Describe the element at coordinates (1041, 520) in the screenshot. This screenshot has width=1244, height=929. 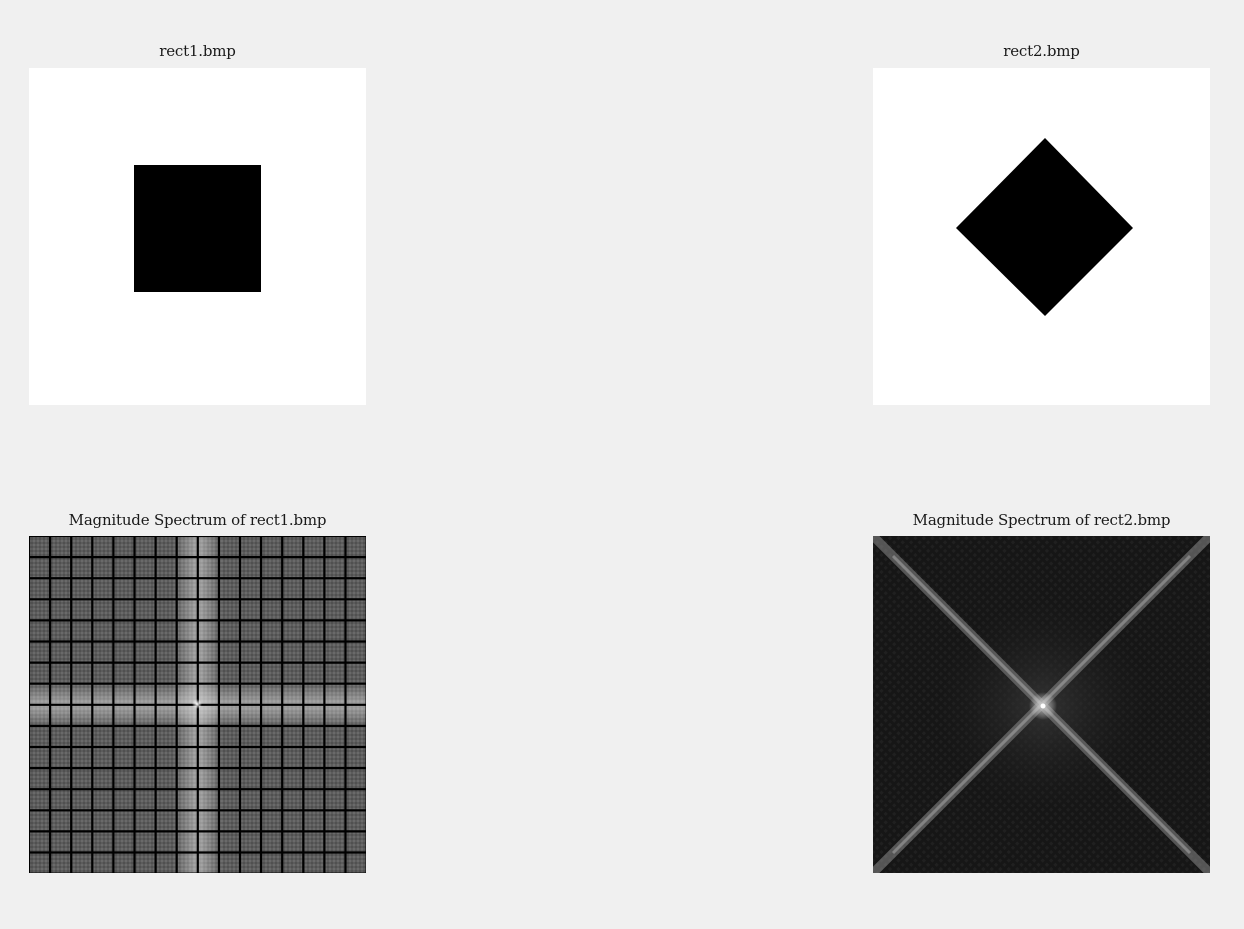
I see `panel-title-spectrum2: Magnitude Spectrum of rect2.bmp` at that location.